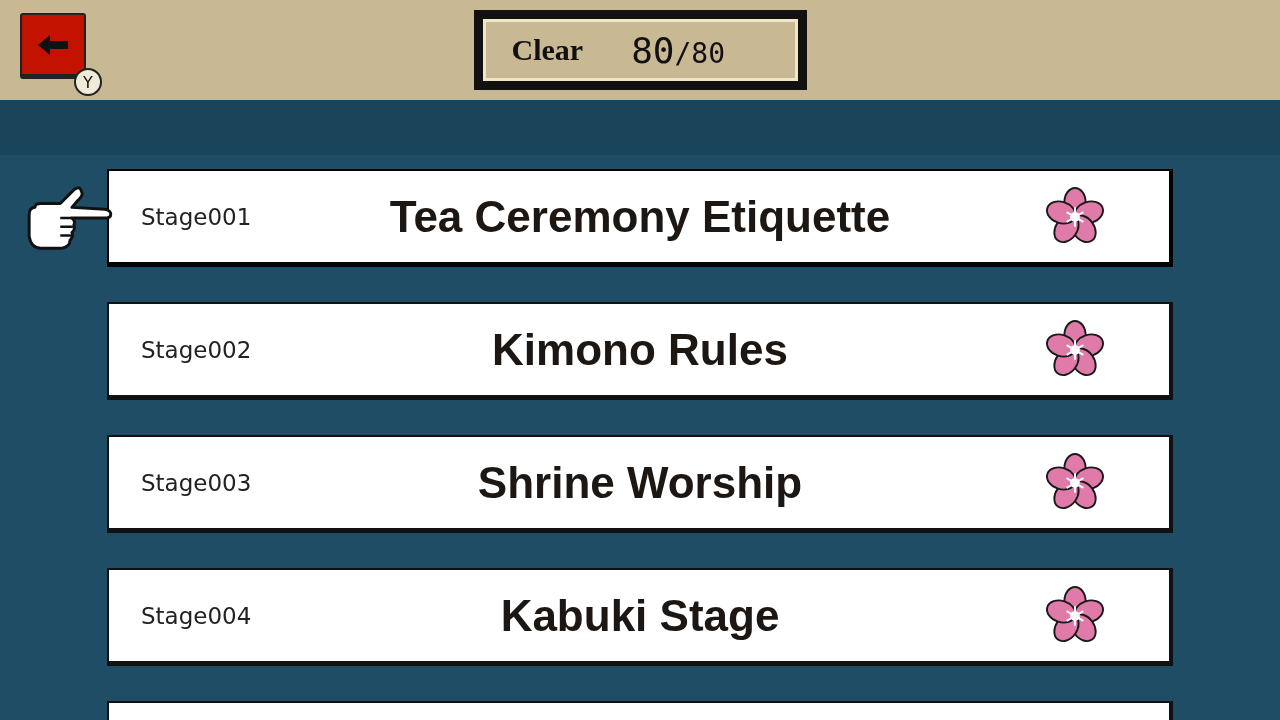 The width and height of the screenshot is (1280, 720). I want to click on stage-number: Stage002, so click(197, 349).